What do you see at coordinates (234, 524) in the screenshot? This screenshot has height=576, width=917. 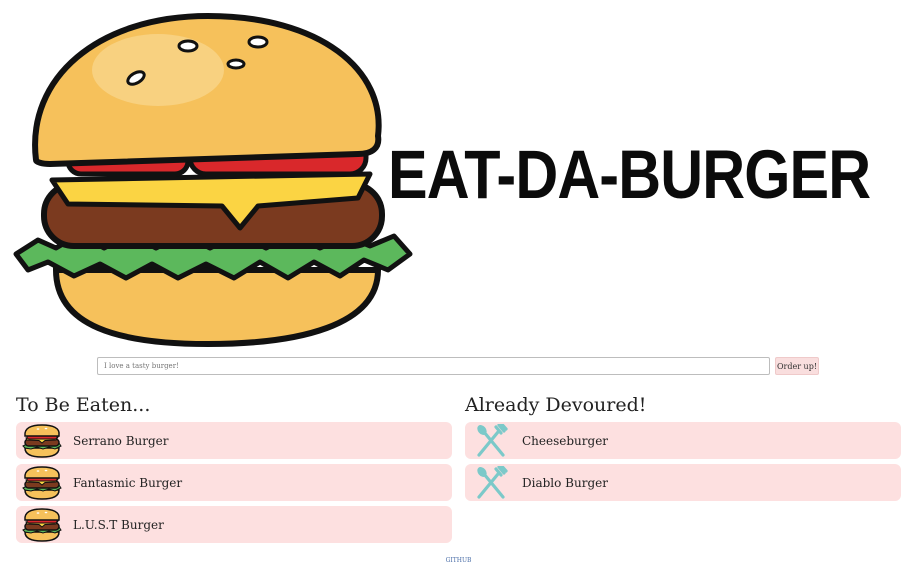 I see `list-item: L.U.S.T Burger` at bounding box center [234, 524].